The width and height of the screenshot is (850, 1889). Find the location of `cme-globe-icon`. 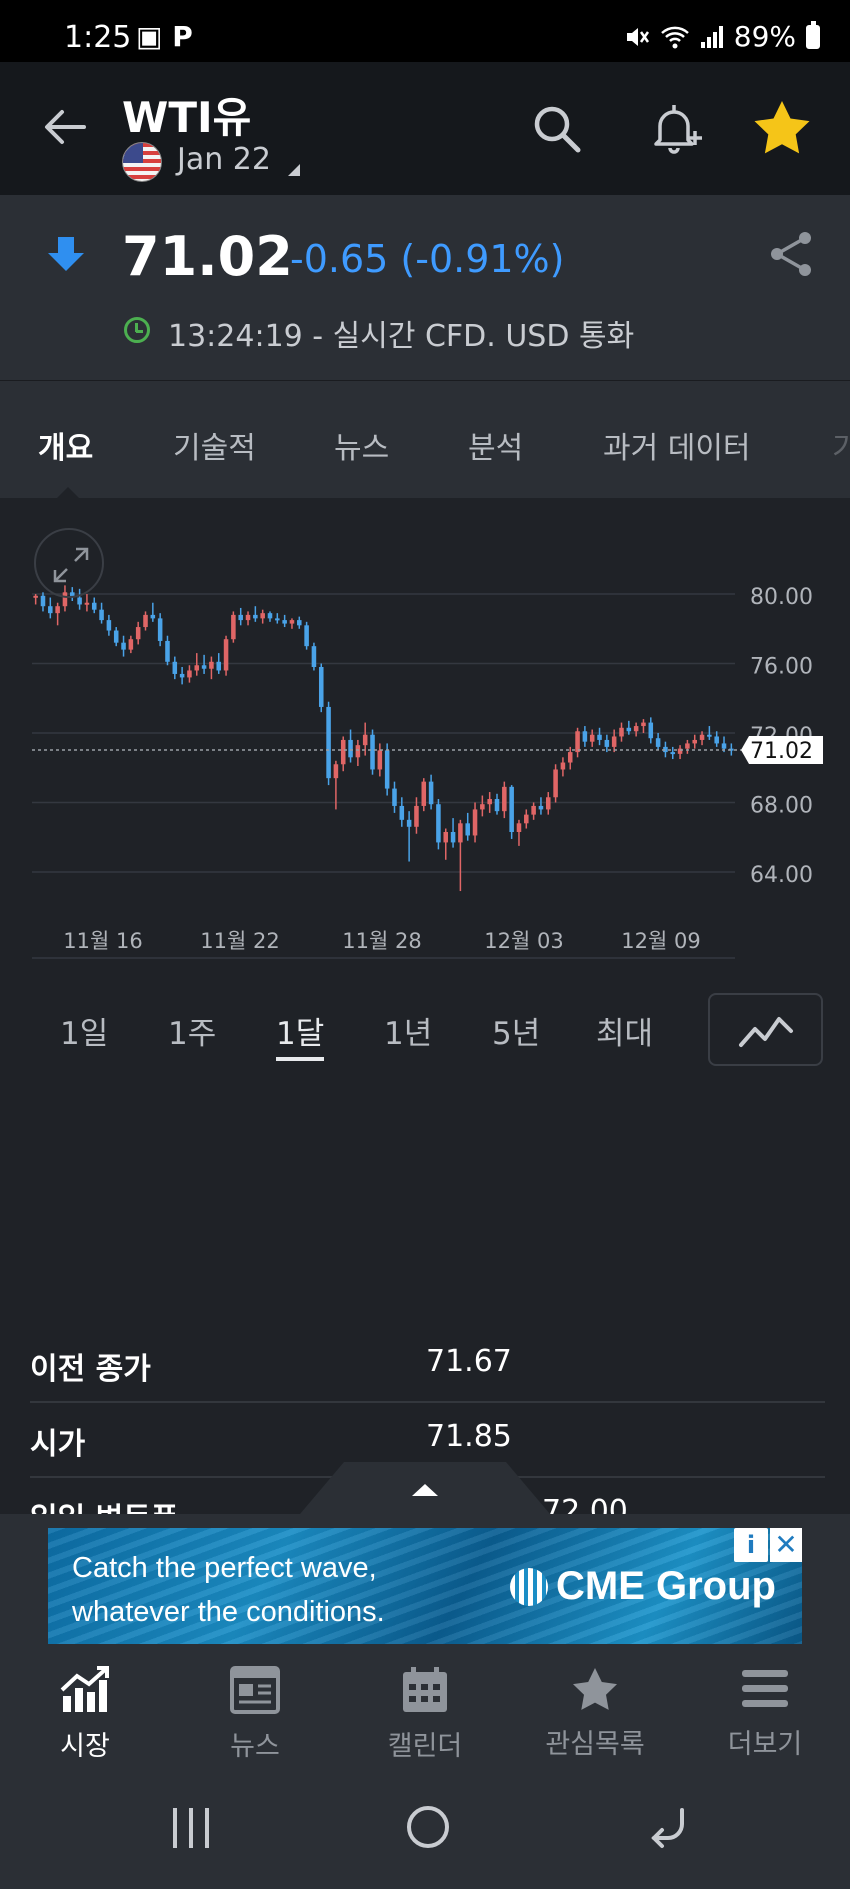

cme-globe-icon is located at coordinates (529, 1587).